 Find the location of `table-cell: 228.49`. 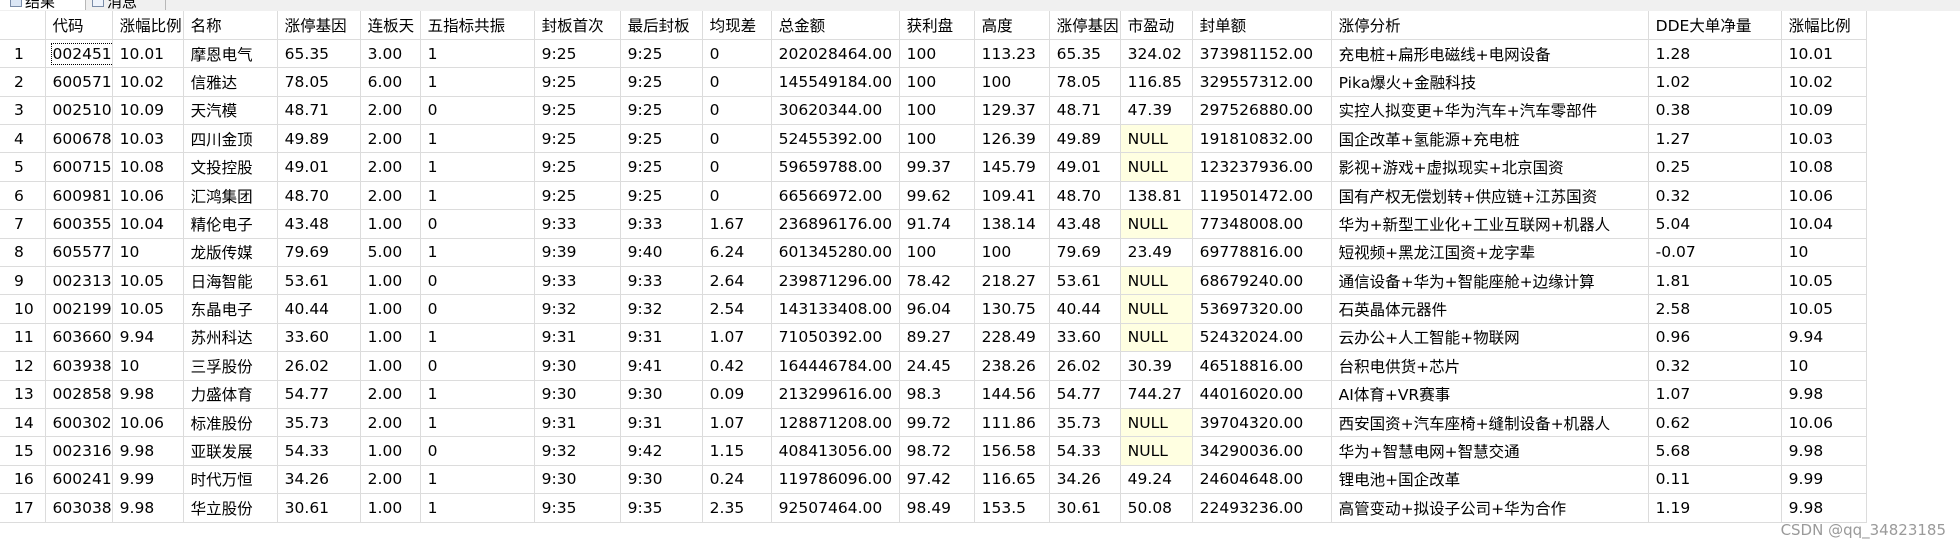

table-cell: 228.49 is located at coordinates (1012, 338).